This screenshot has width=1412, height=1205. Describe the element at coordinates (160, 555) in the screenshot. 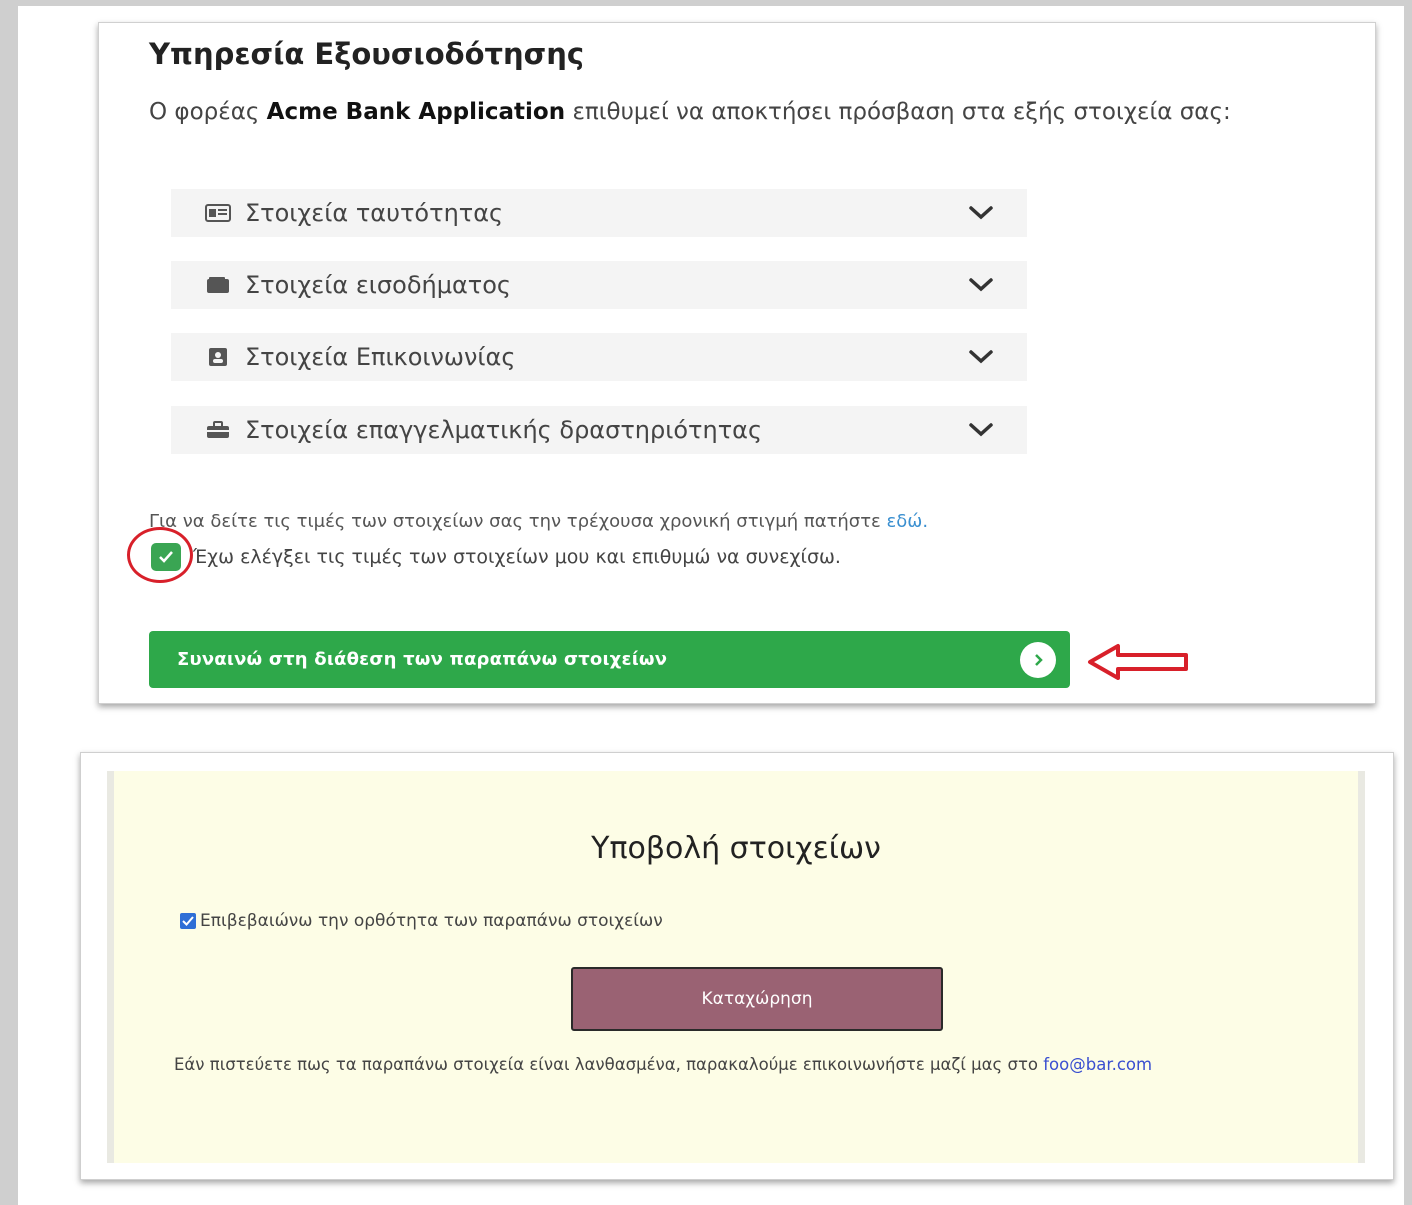

I see `annotation-circle` at that location.